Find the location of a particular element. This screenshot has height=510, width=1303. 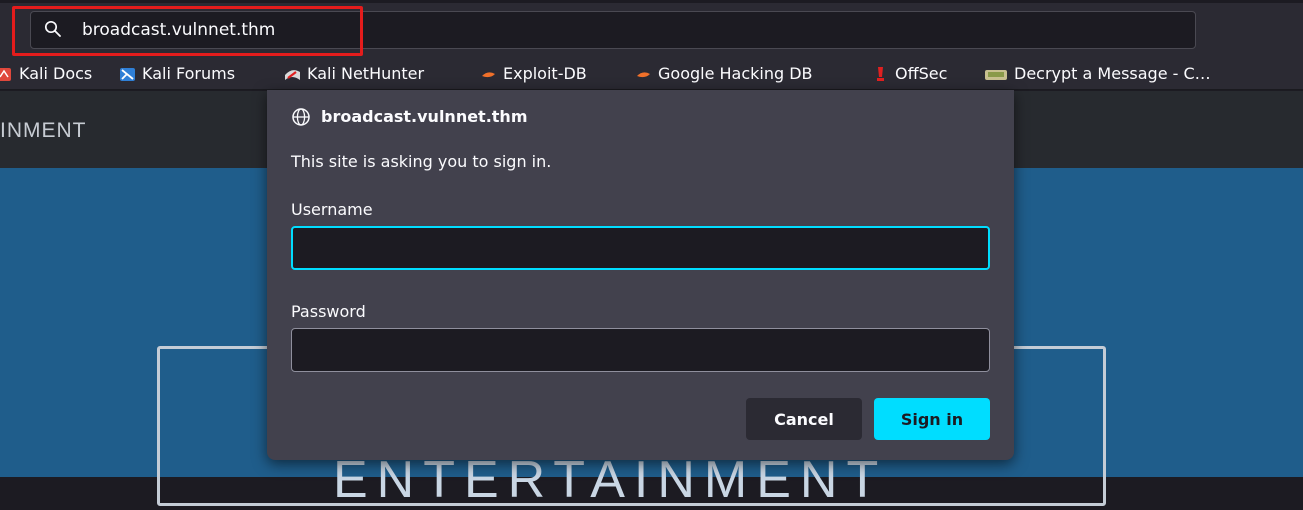

bookmark-label: Kali Forums is located at coordinates (189, 73).